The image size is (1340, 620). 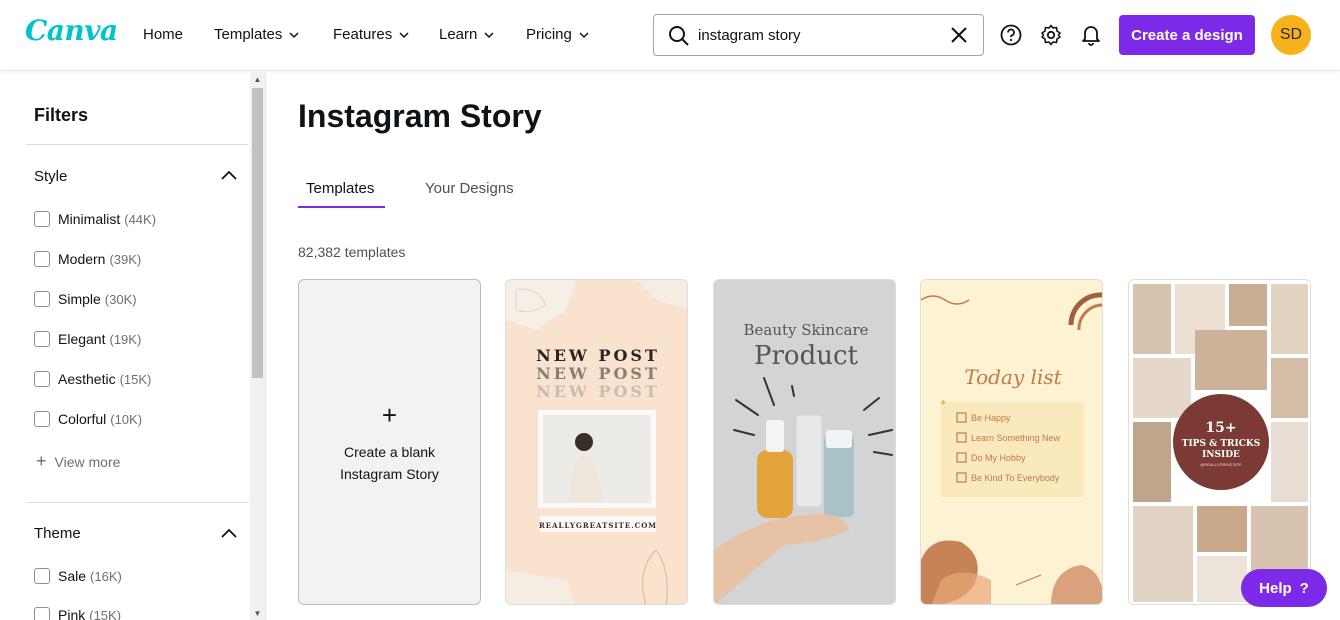 What do you see at coordinates (806, 330) in the screenshot?
I see `skincare-line-1: Beauty Skincare` at bounding box center [806, 330].